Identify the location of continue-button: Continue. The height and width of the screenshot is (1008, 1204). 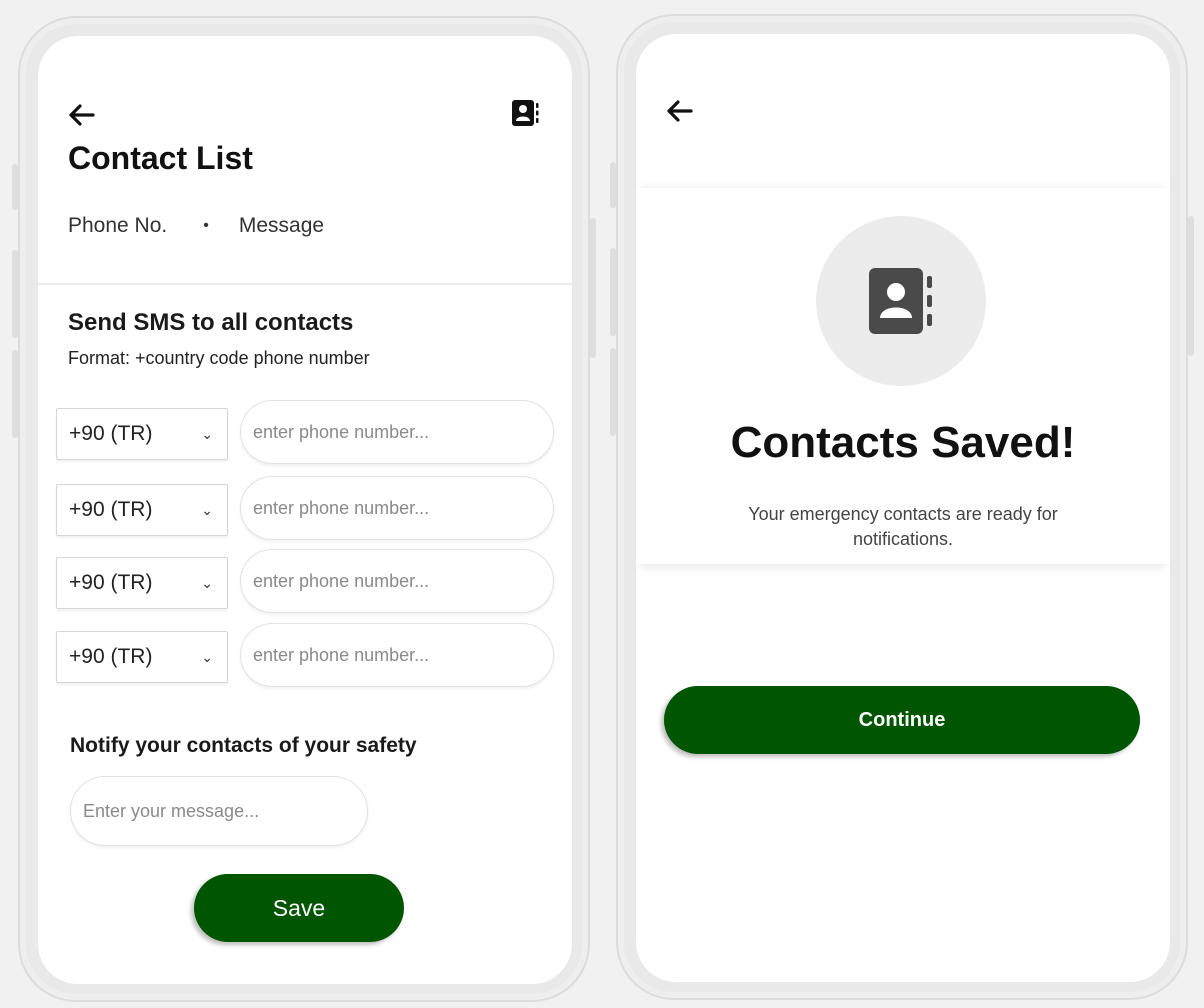
(902, 720).